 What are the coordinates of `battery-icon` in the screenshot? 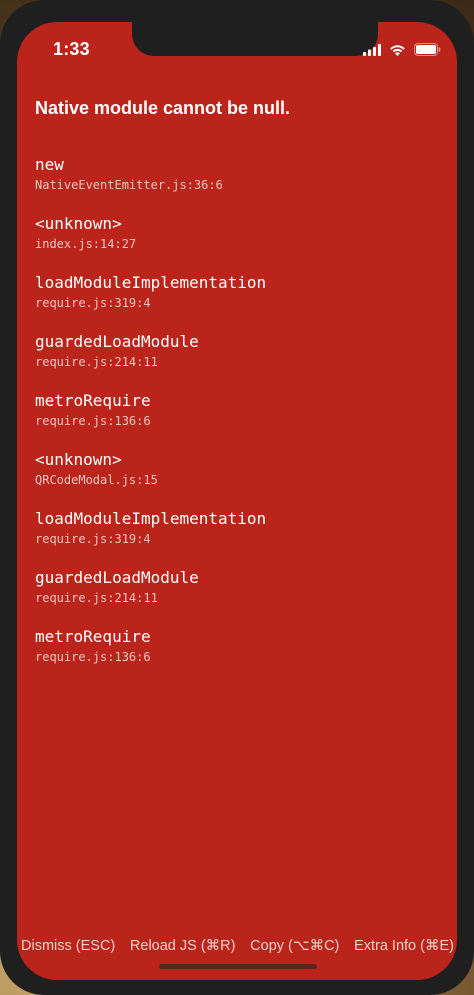 It's located at (427, 50).